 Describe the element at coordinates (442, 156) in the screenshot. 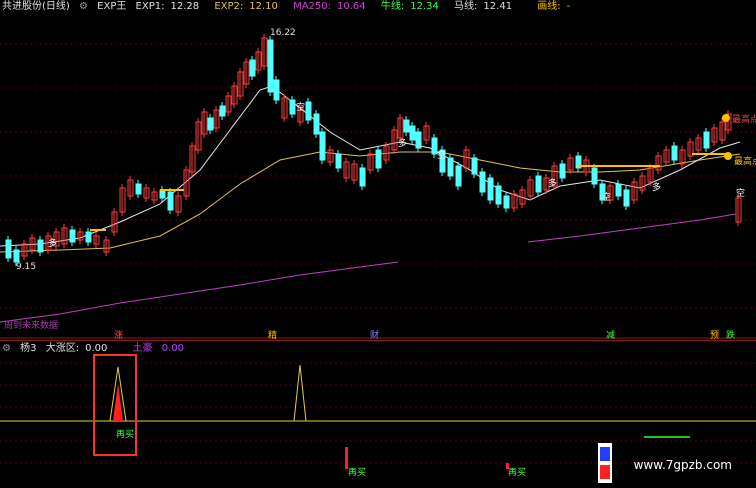

I see `kong-label-2: 空` at that location.